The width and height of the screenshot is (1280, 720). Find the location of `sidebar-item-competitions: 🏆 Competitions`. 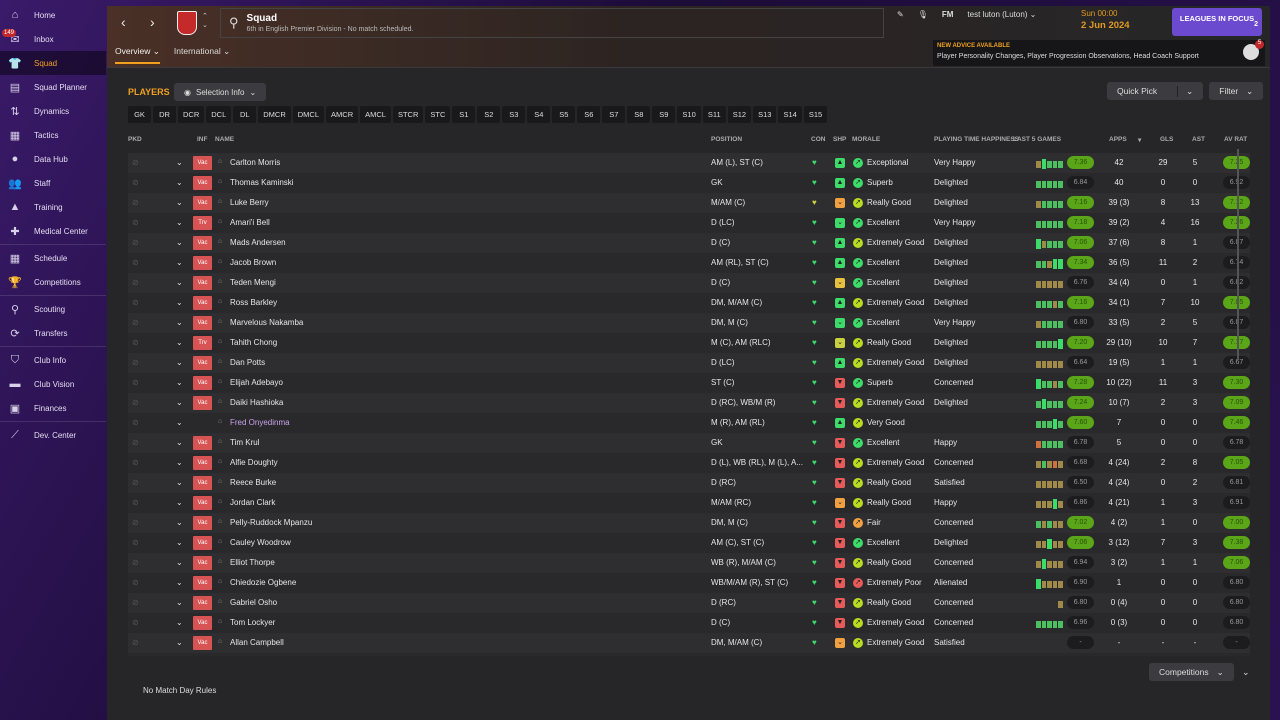

sidebar-item-competitions: 🏆 Competitions is located at coordinates (53, 282).